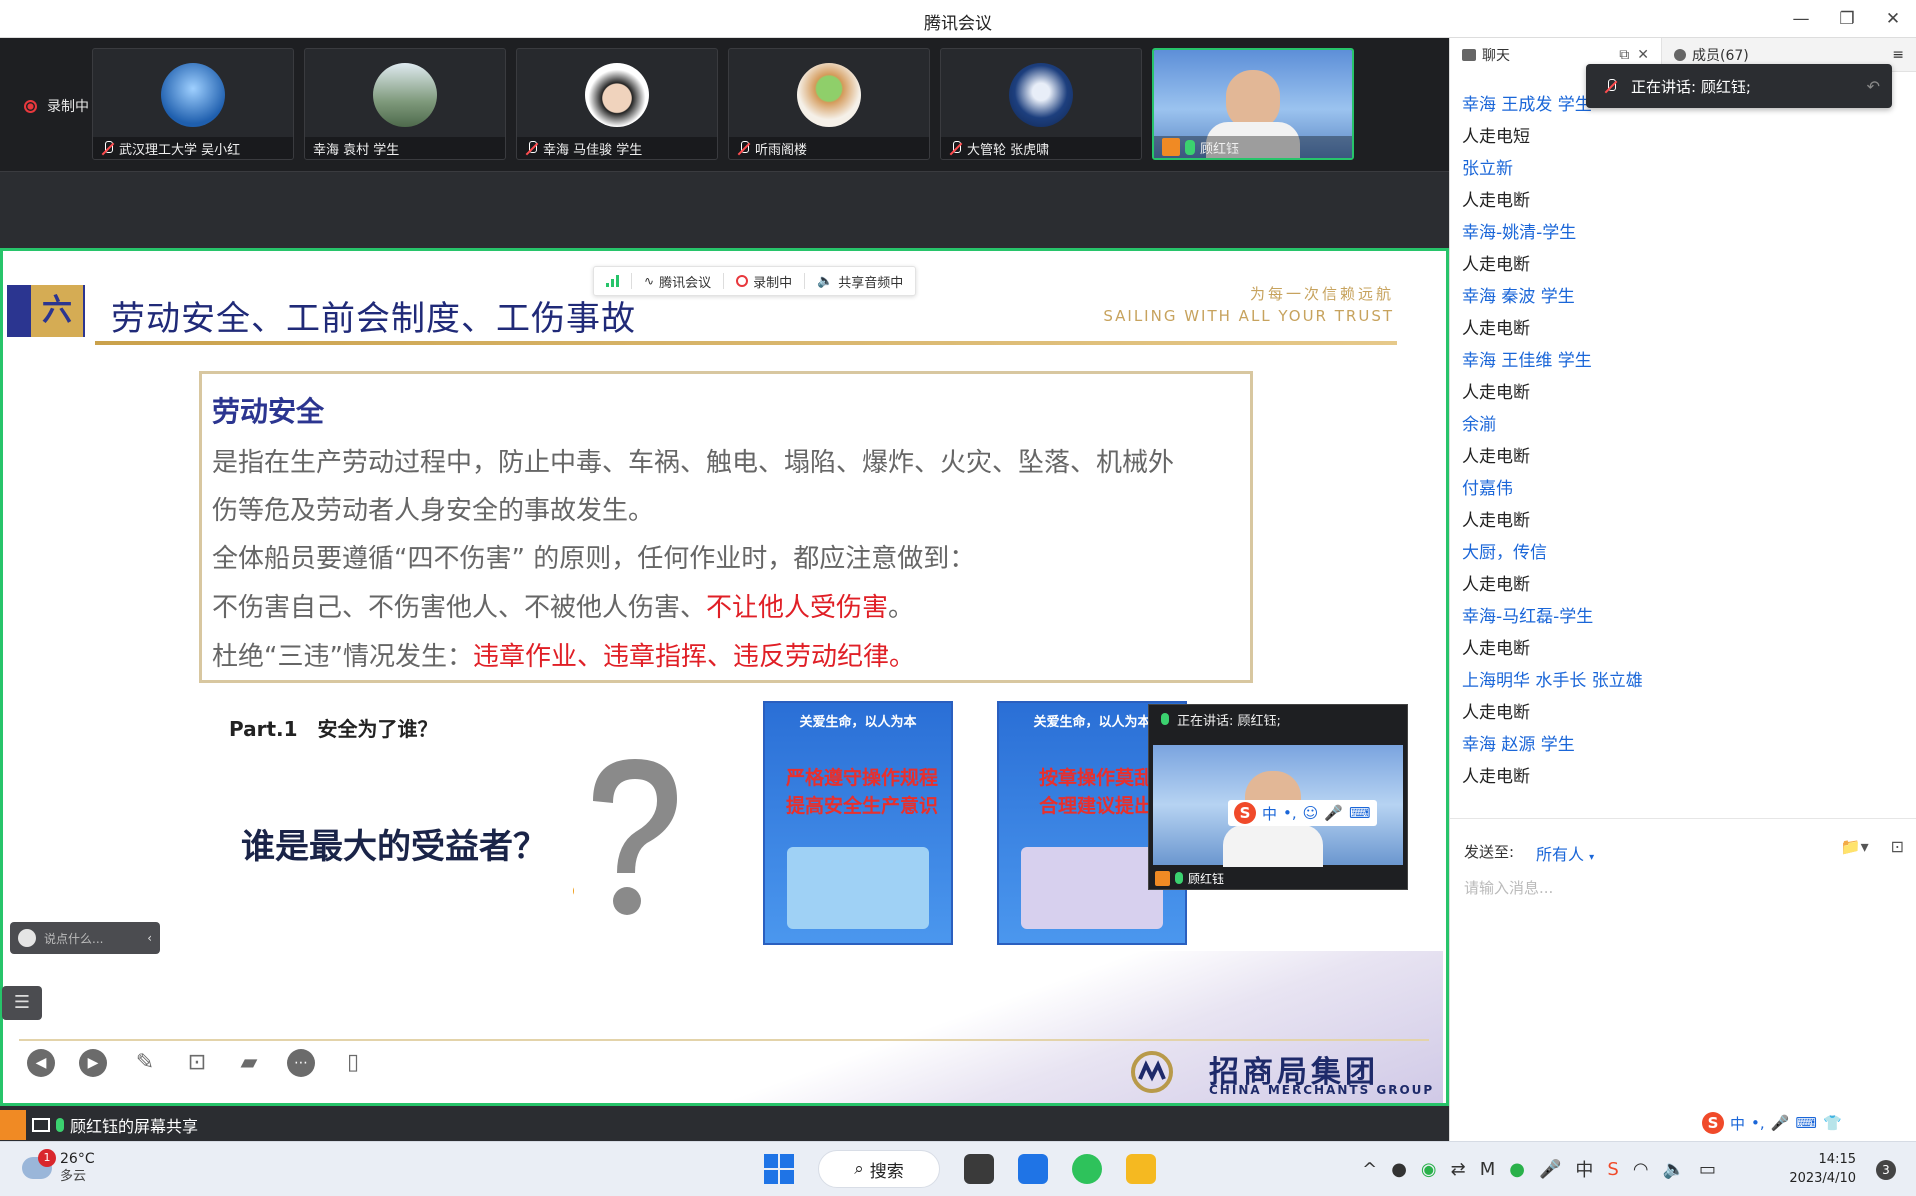 The image size is (1916, 1196). Describe the element at coordinates (1245, 813) in the screenshot. I see `sogou-icon: S` at that location.